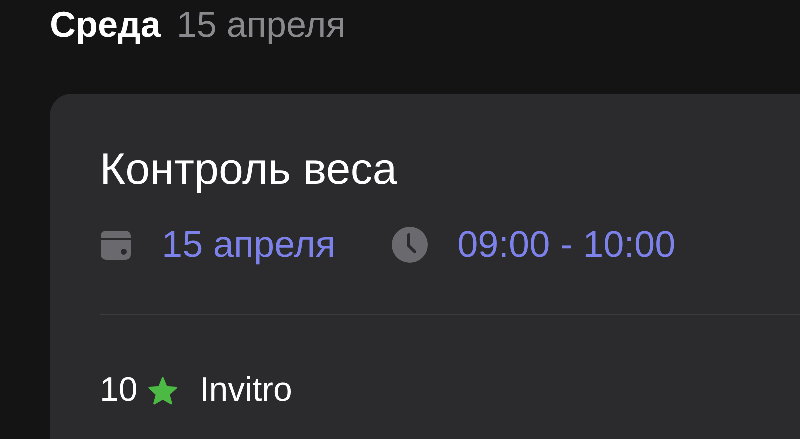 Image resolution: width=800 pixels, height=439 pixels. Describe the element at coordinates (249, 245) in the screenshot. I see `event-date: 15 апреля` at that location.